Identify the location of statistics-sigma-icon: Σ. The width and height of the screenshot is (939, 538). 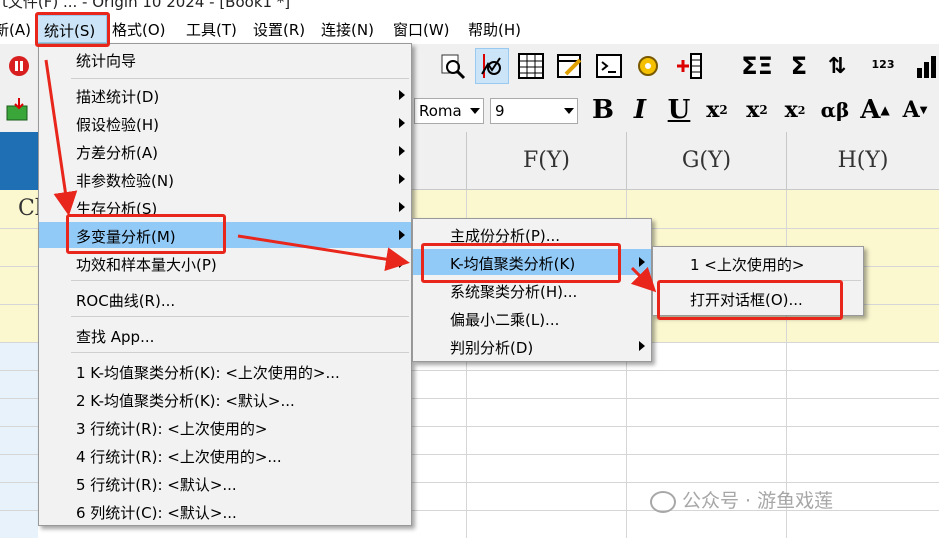
(799, 66).